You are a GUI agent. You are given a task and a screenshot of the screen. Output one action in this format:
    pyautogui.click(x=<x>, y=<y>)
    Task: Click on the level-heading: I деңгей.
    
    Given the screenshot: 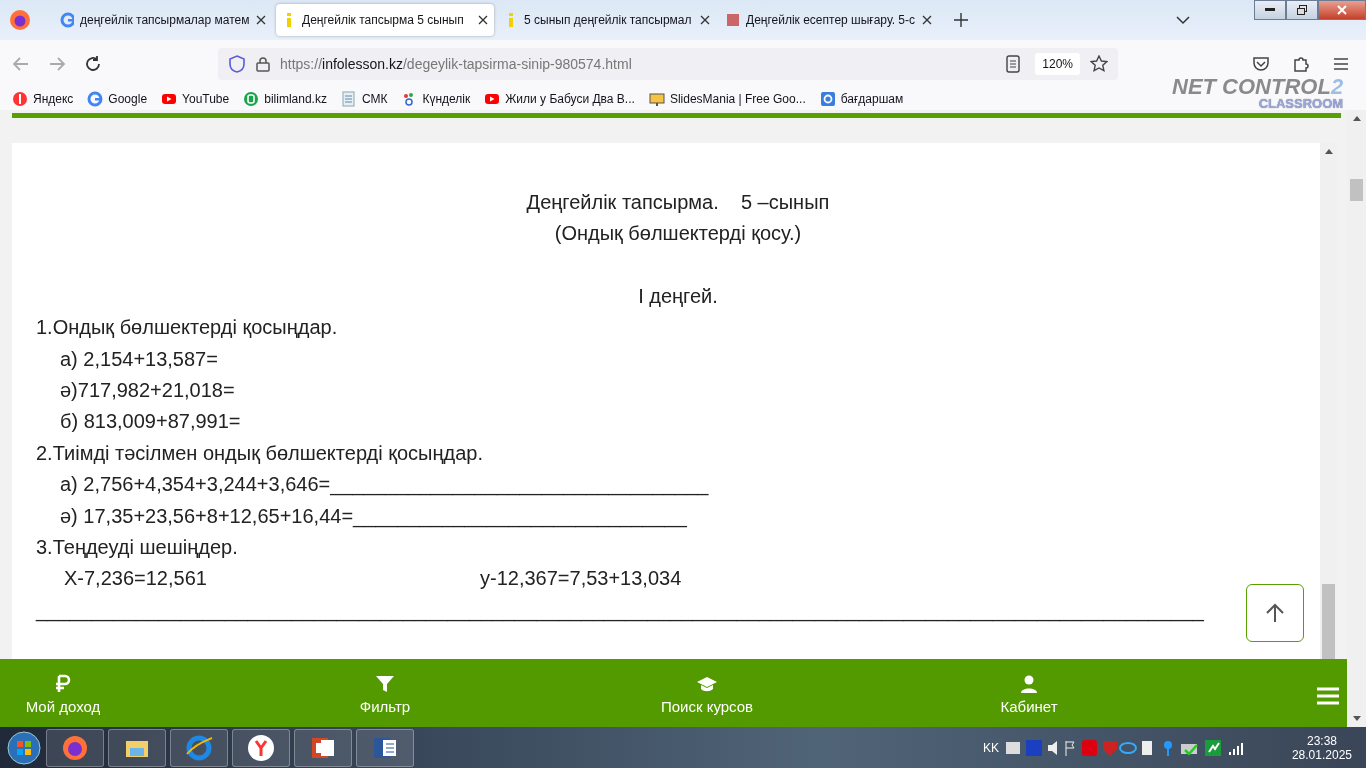 What is the action you would take?
    pyautogui.click(x=678, y=296)
    